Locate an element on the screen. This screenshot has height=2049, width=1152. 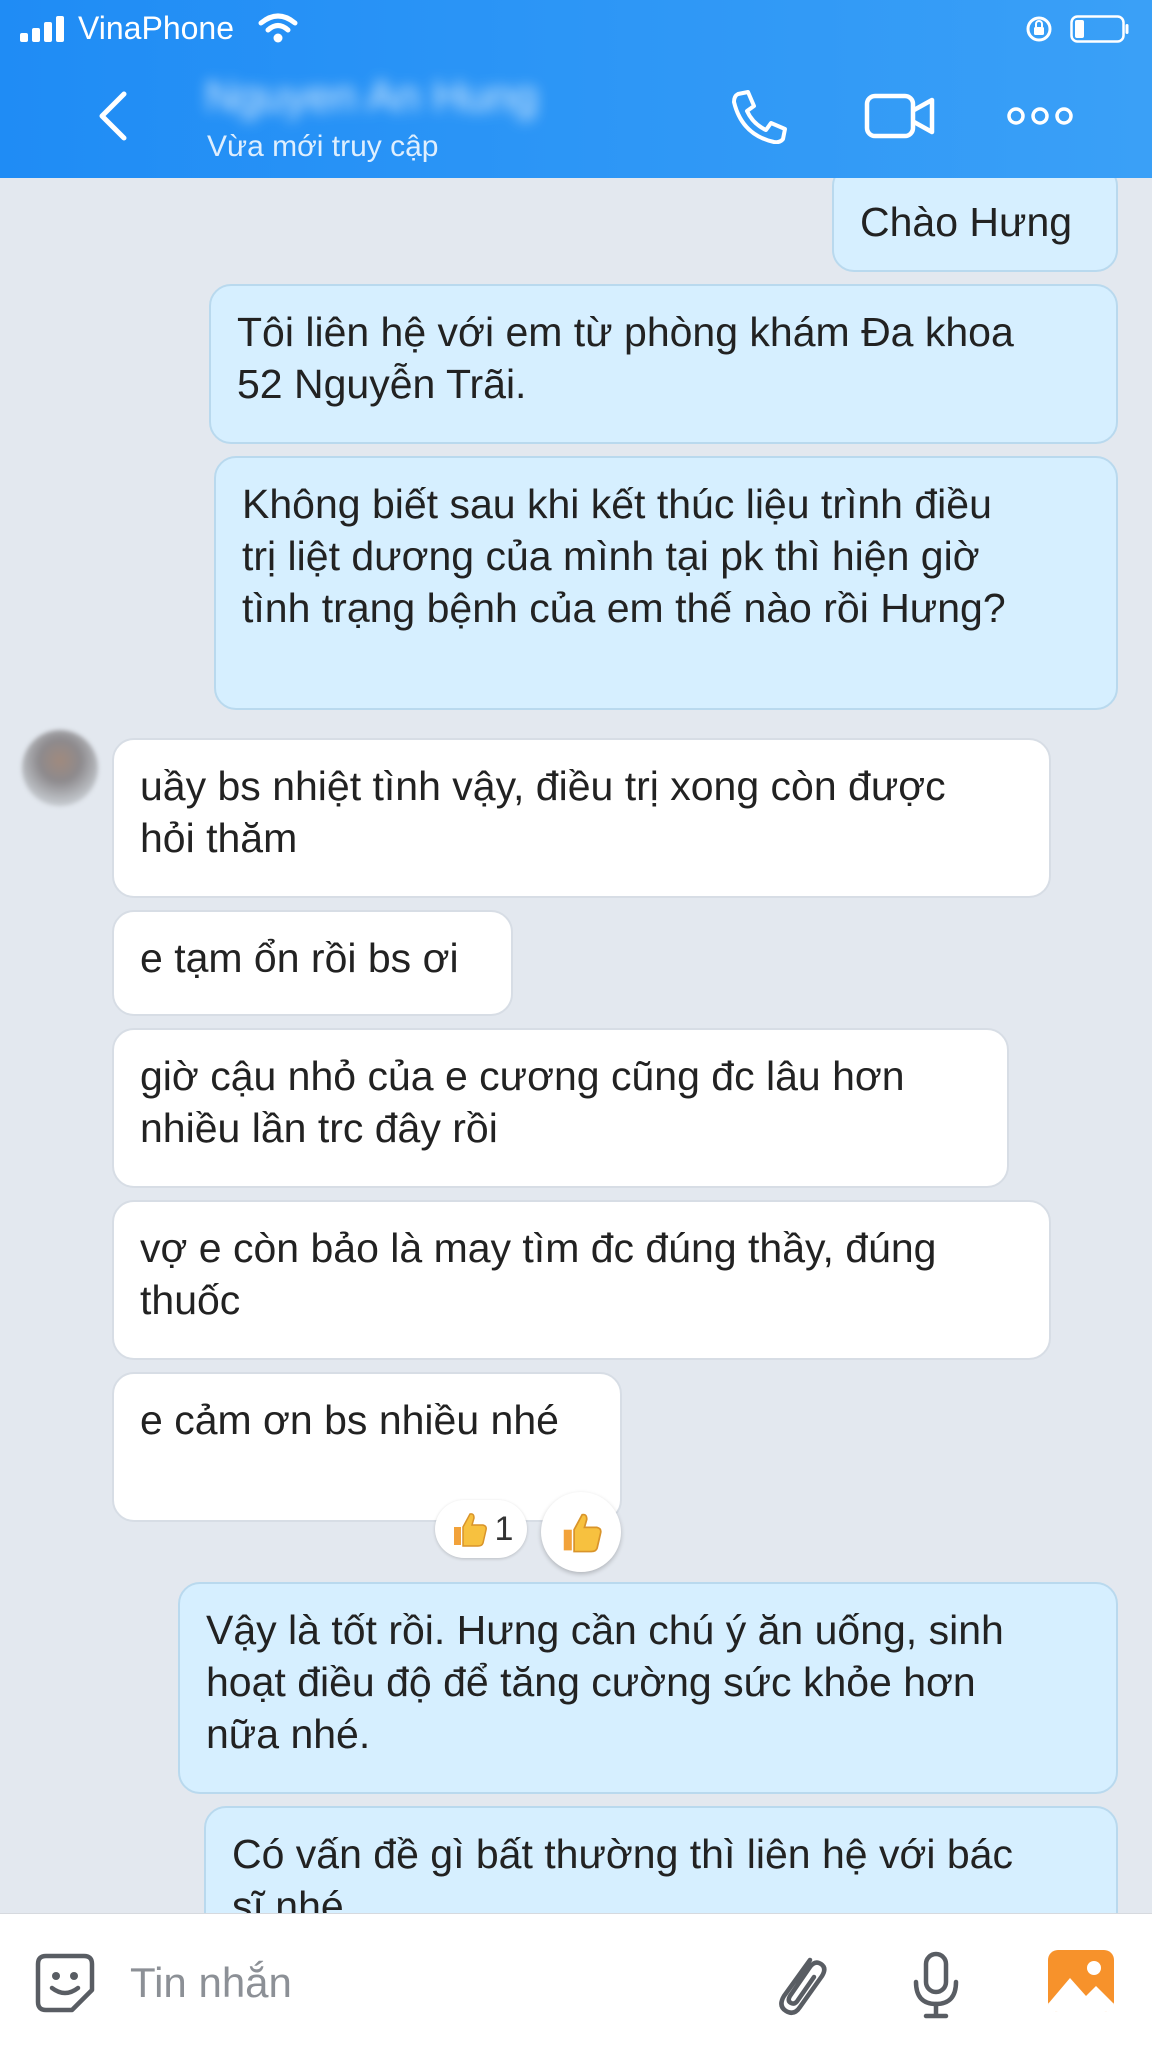
message-bubble-outgoing: Chào Hưng is located at coordinates (975, 225).